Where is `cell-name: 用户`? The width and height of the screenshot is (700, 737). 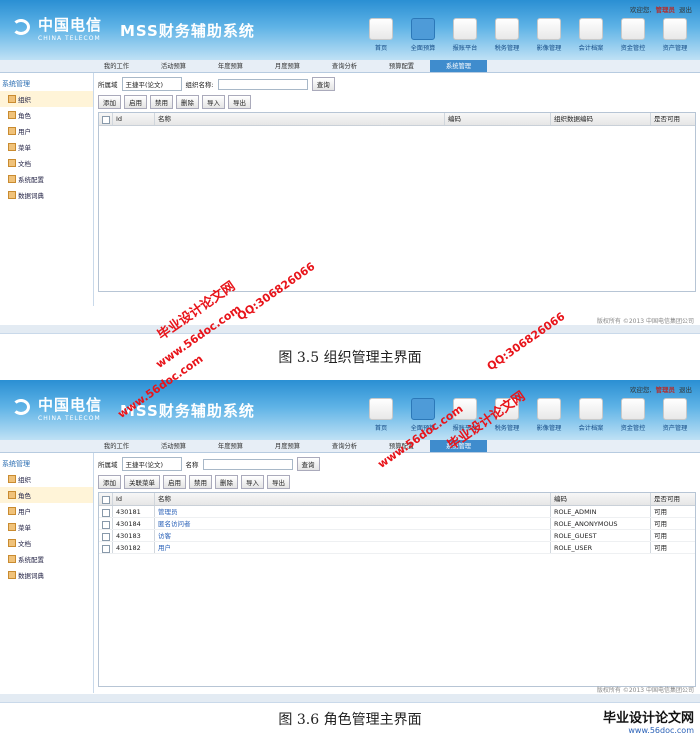
cell-name: 用户 is located at coordinates (353, 547).